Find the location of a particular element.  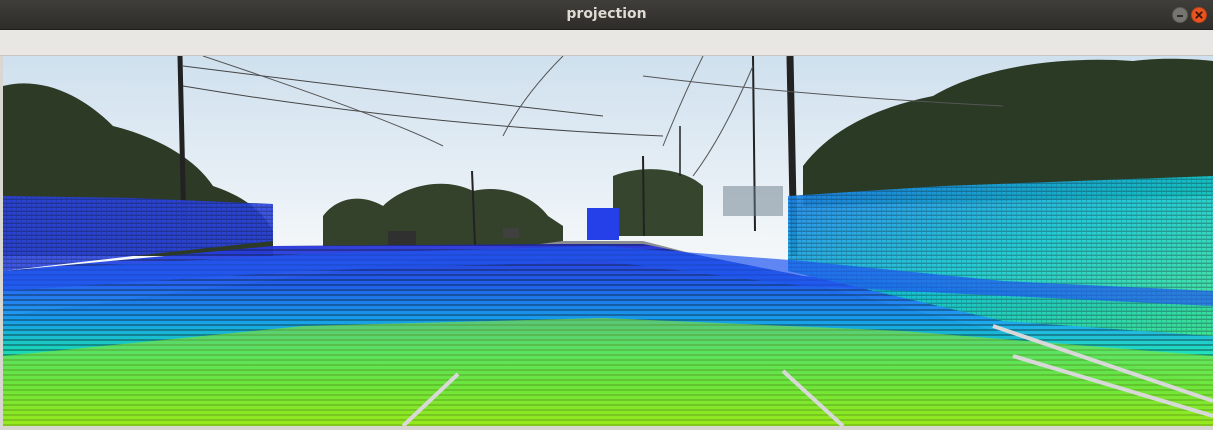

close-button is located at coordinates (1199, 15).